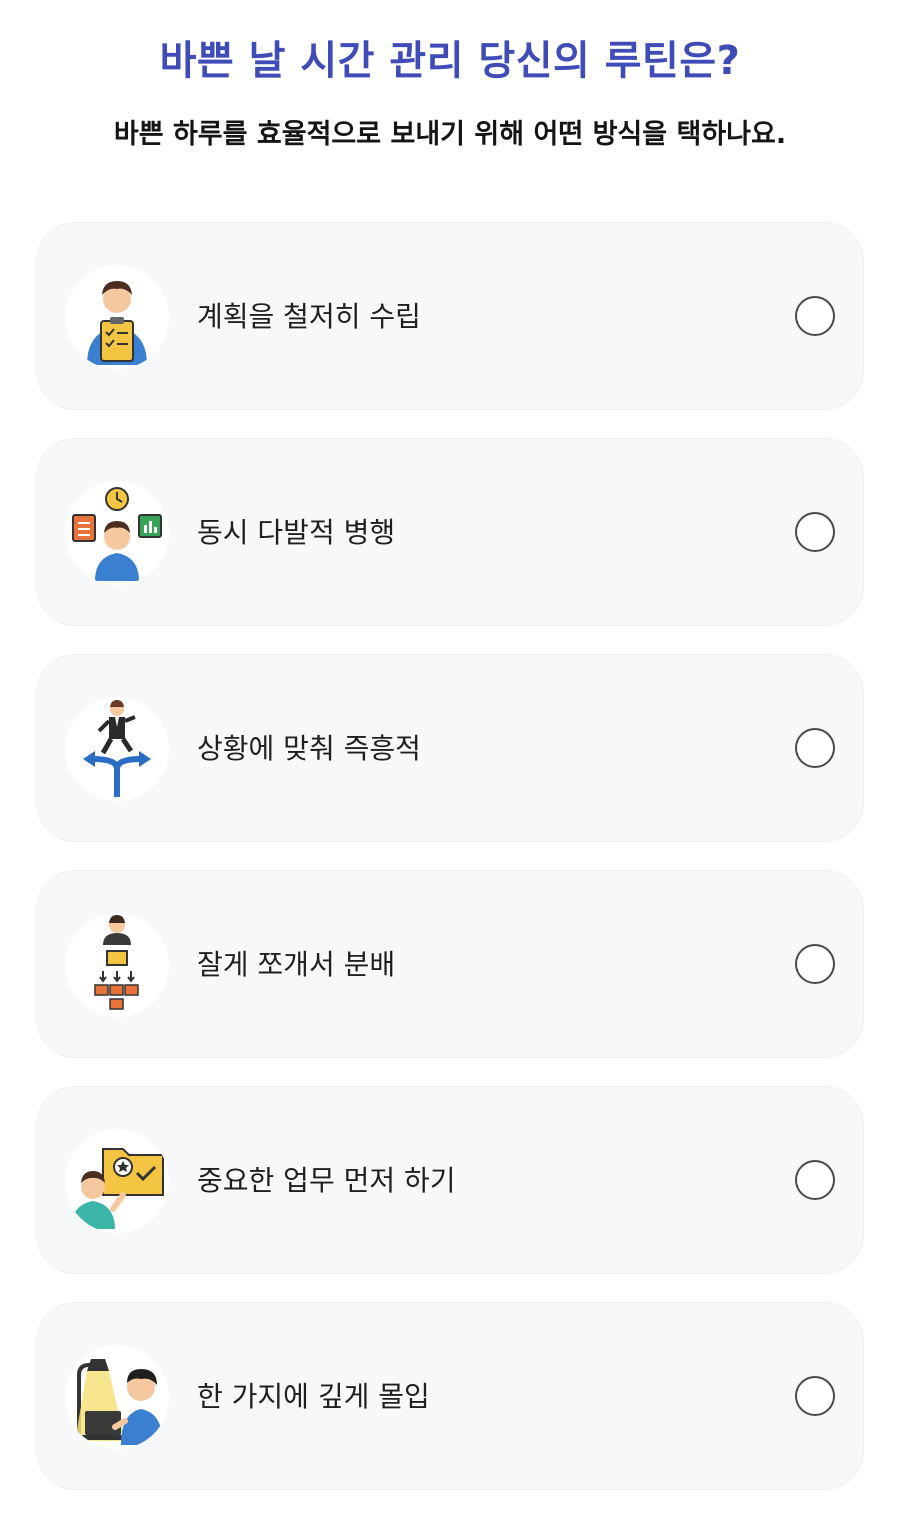 This screenshot has width=900, height=1518. I want to click on option-label: 잘게 쪼개서 분배, so click(296, 964).